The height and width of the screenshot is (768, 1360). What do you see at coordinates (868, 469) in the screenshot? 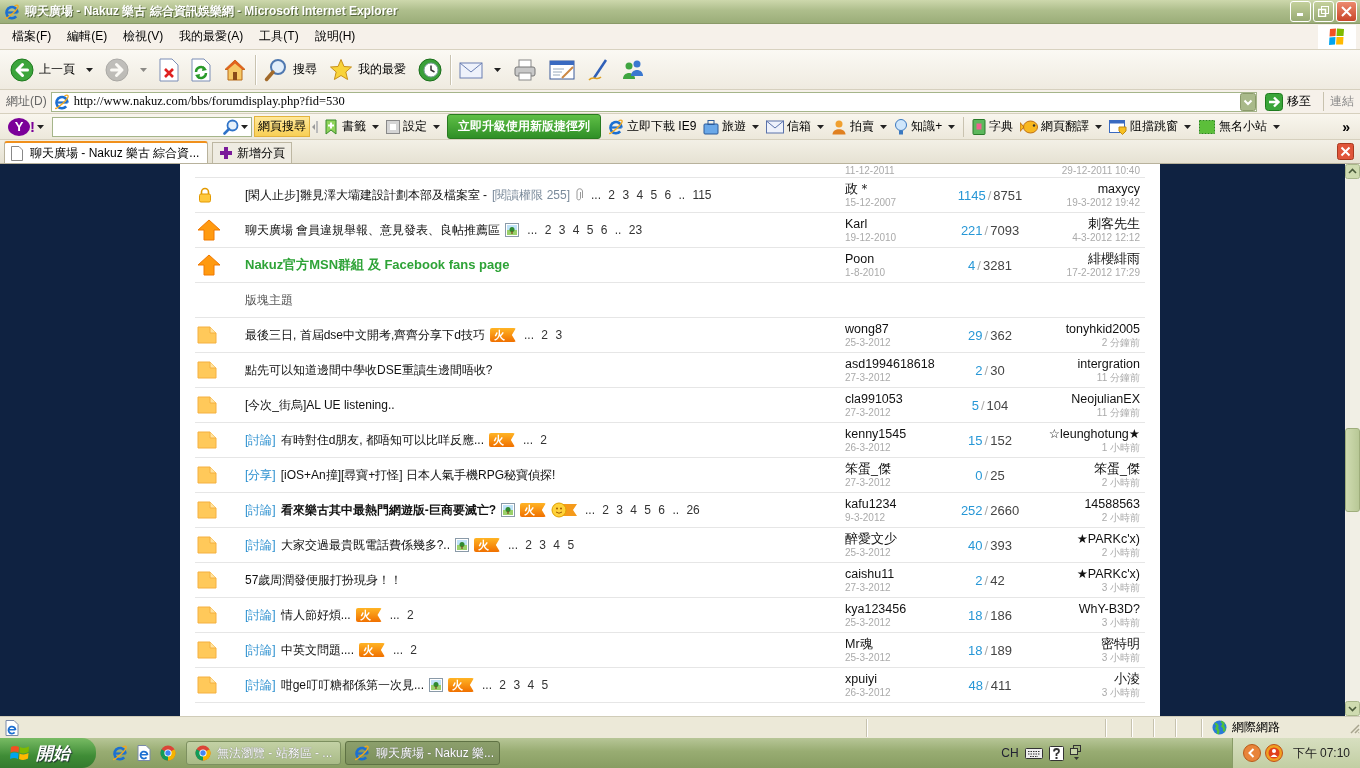
I see `author-name: 笨蛋_傑` at bounding box center [868, 469].